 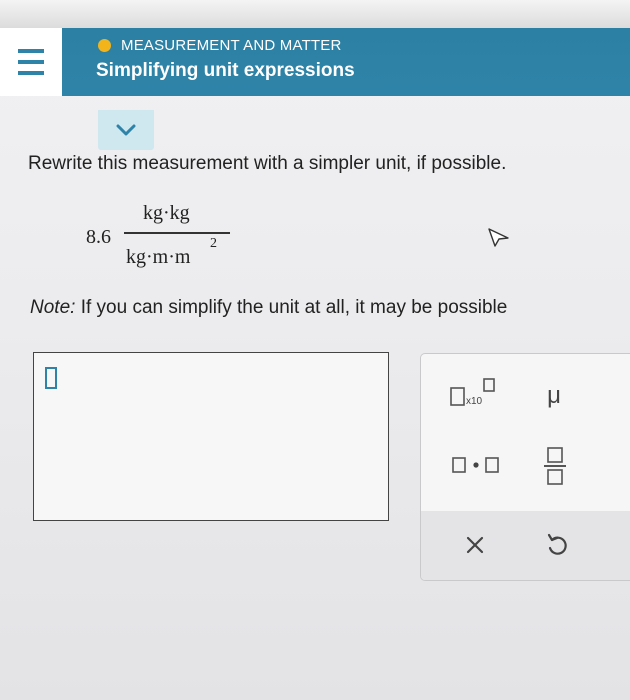 I want to click on hamburger-icon, so click(x=31, y=62).